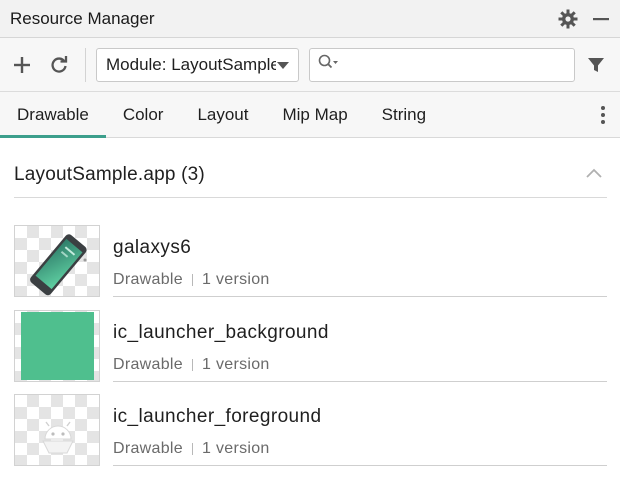  Describe the element at coordinates (283, 65) in the screenshot. I see `dropdown-caret-icon` at that location.